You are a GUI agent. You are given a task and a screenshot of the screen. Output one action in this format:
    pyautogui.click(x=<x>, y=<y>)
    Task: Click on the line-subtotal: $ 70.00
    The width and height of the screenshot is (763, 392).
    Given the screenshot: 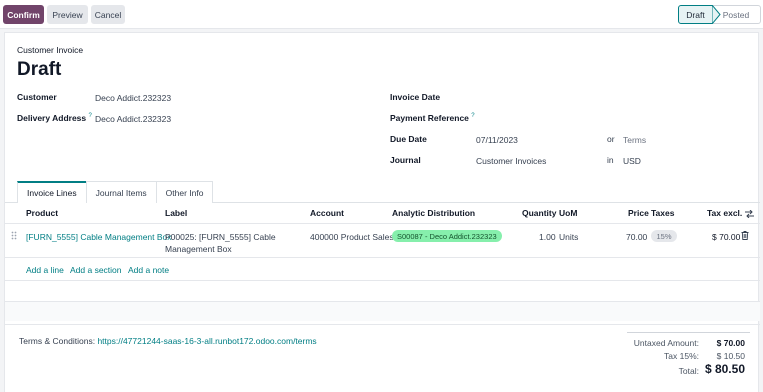 What is the action you would take?
    pyautogui.click(x=726, y=237)
    